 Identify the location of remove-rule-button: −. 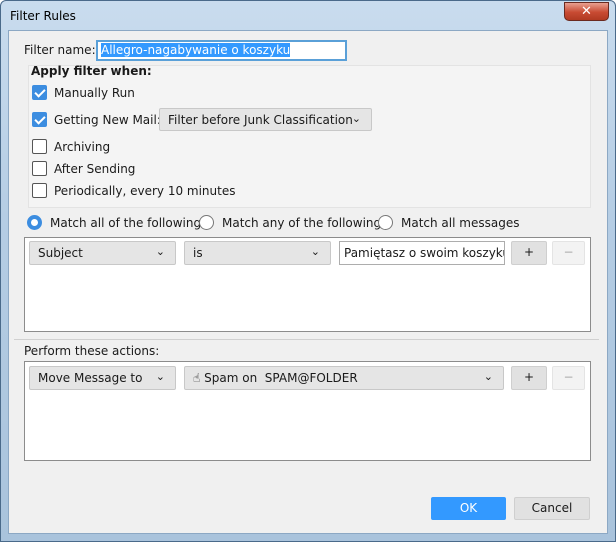
(568, 253).